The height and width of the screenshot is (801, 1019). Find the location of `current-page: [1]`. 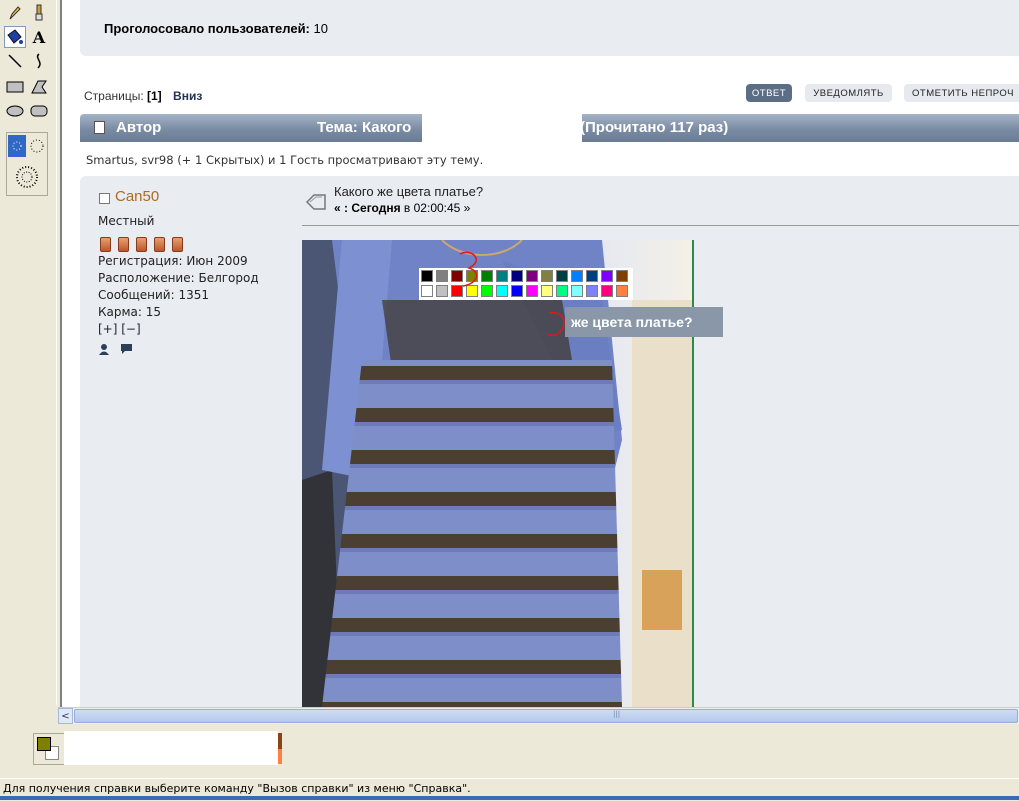

current-page: [1] is located at coordinates (154, 96).